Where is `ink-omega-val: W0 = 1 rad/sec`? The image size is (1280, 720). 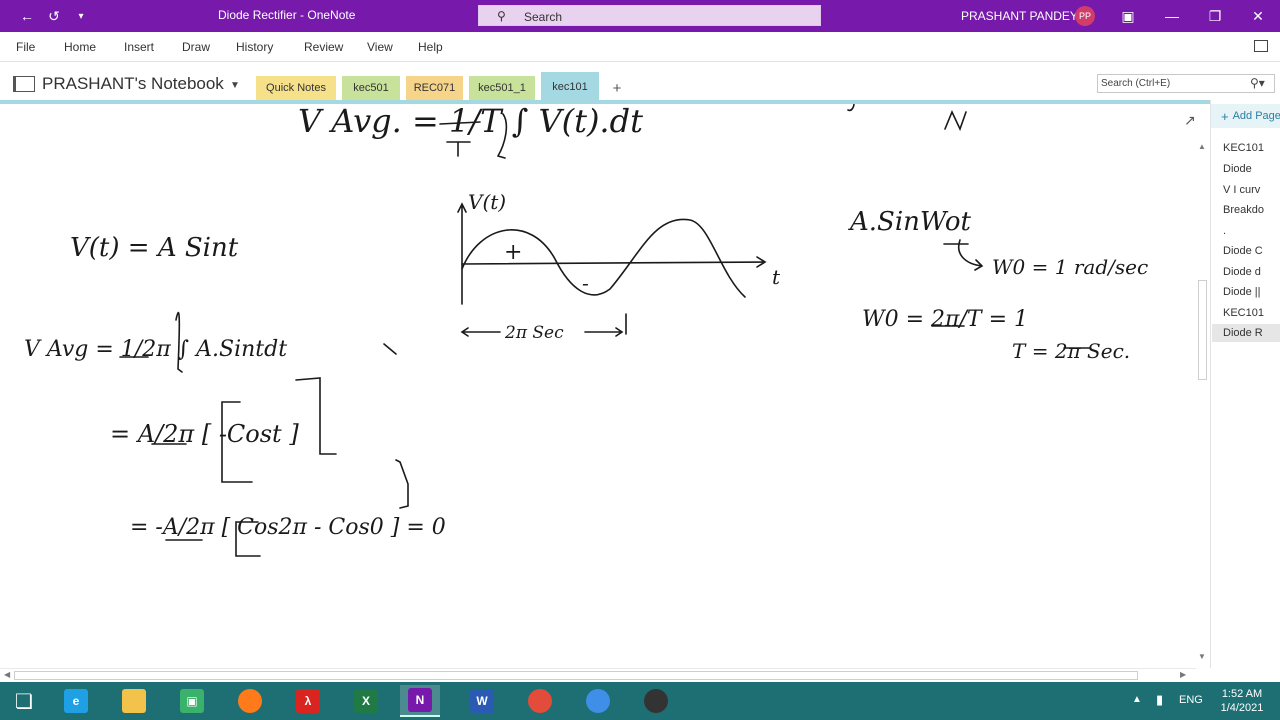
ink-omega-val: W0 = 1 rad/sec is located at coordinates (1070, 267).